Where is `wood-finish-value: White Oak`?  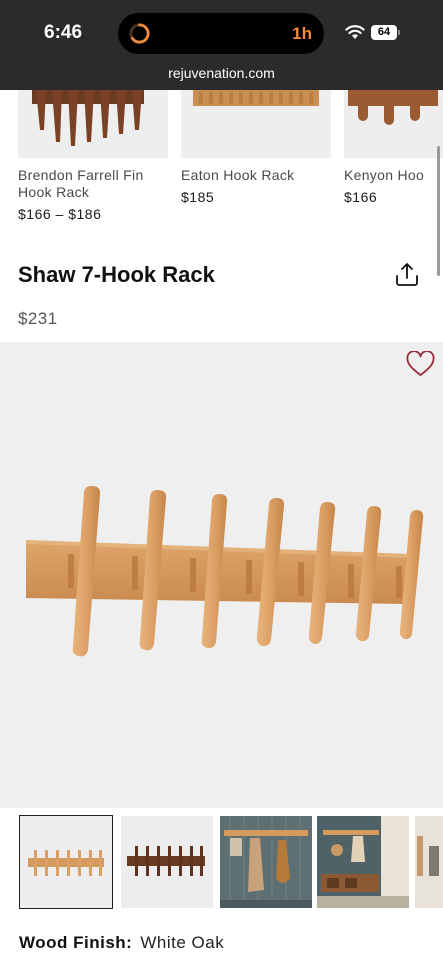
wood-finish-value: White Oak is located at coordinates (182, 942).